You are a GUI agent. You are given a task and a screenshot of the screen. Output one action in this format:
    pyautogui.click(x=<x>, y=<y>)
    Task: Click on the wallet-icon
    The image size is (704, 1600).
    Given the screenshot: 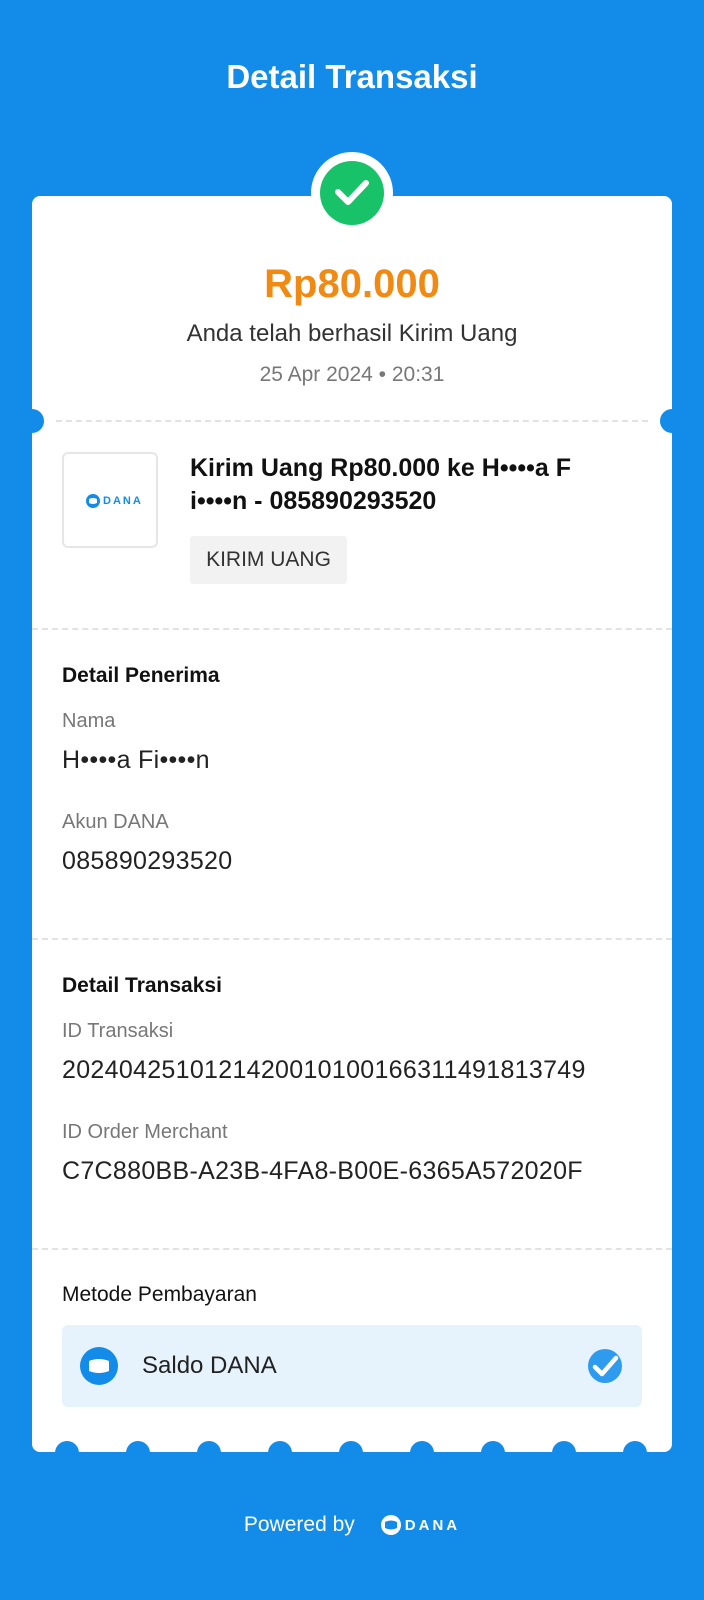 What is the action you would take?
    pyautogui.click(x=99, y=1366)
    